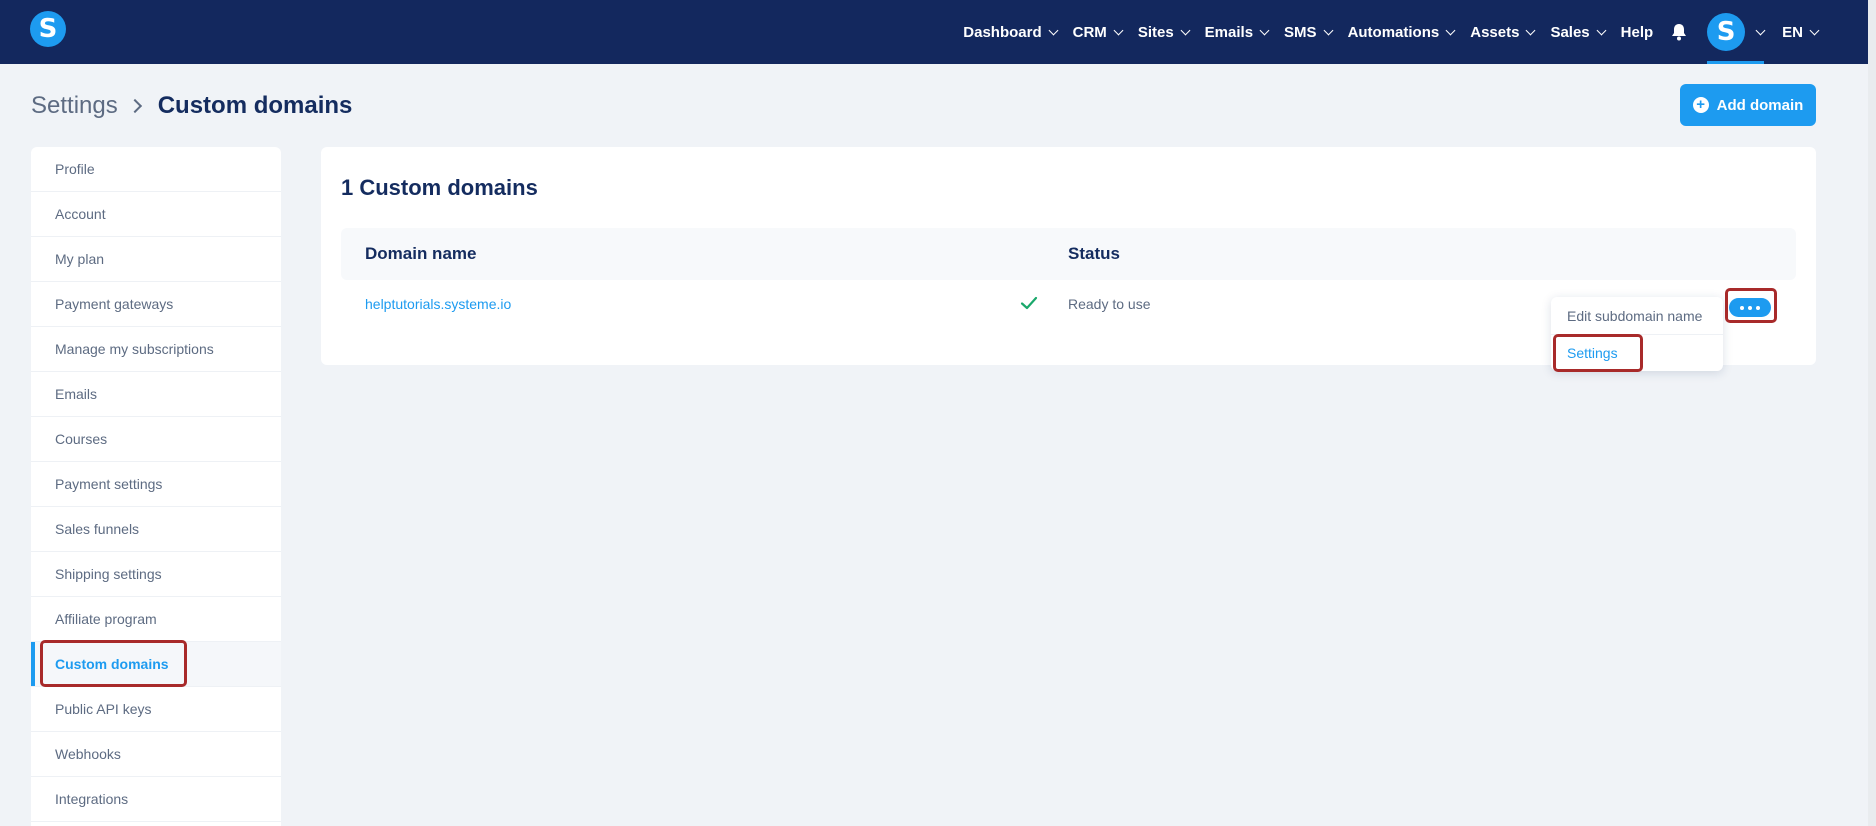 This screenshot has height=826, width=1876. Describe the element at coordinates (156, 259) in the screenshot. I see `sidebar-item-my-plan: My plan` at that location.